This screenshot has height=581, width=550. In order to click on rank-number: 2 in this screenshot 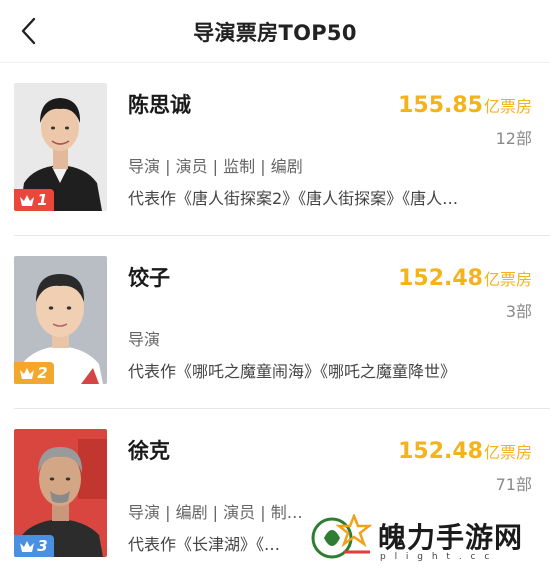, I will do `click(42, 373)`.